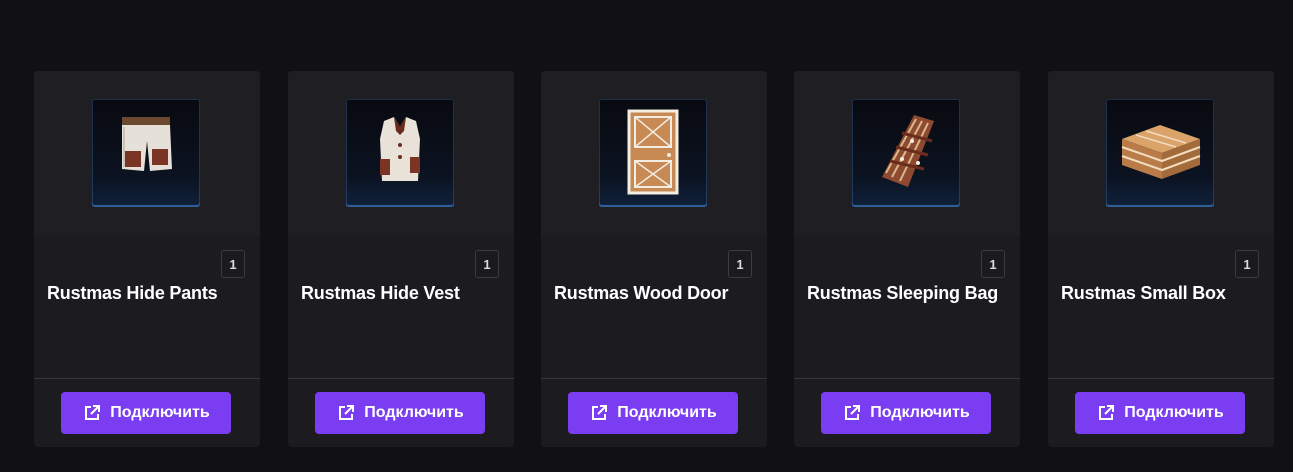  Describe the element at coordinates (147, 259) in the screenshot. I see `item-card: 1 Rustmas Hide Pants Подключить` at that location.